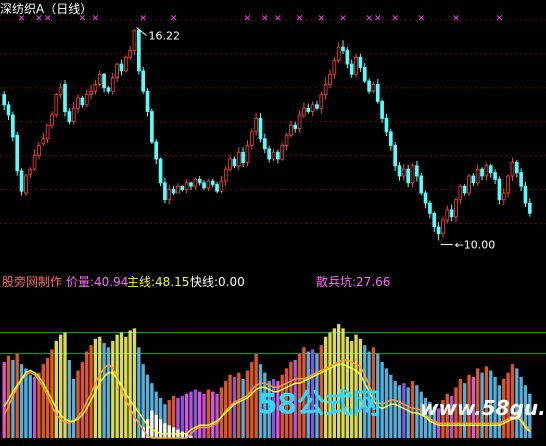 The height and width of the screenshot is (446, 546). I want to click on indicator-credit: 股旁网制作, so click(32, 282).